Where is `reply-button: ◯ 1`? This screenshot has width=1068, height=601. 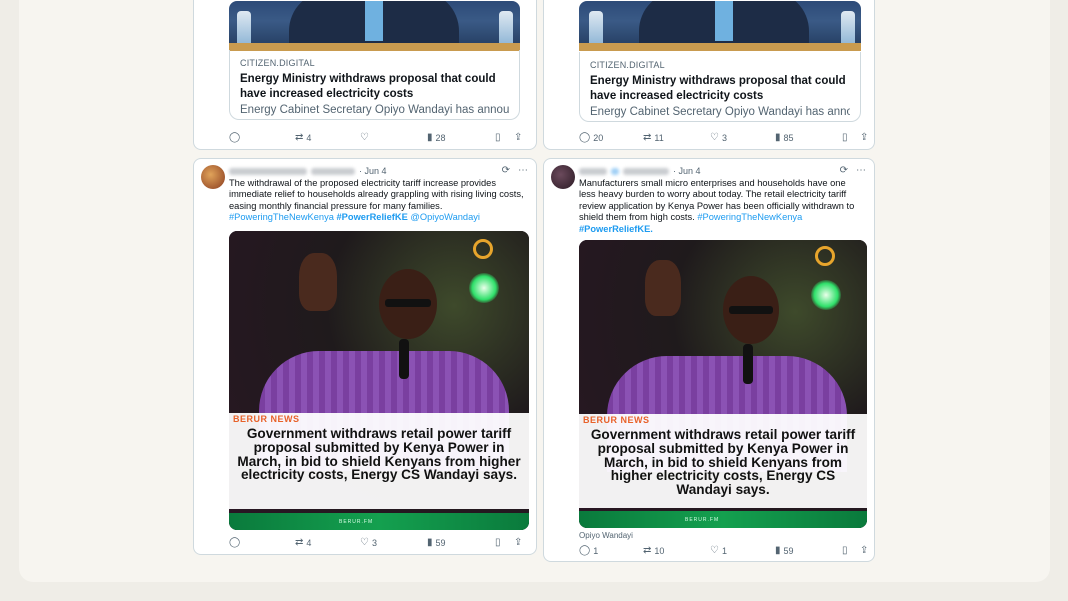
reply-button: ◯ 1 is located at coordinates (588, 551).